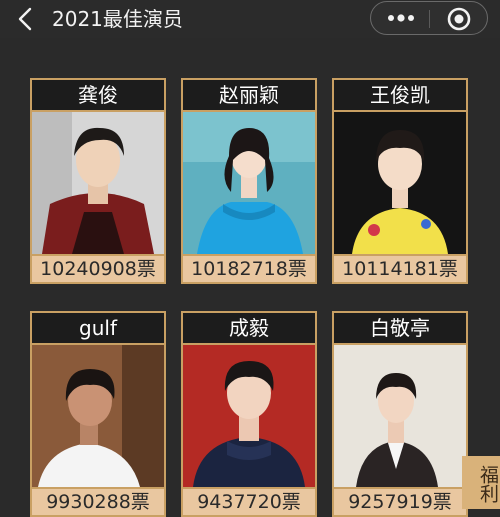 The width and height of the screenshot is (500, 517). What do you see at coordinates (98, 502) in the screenshot?
I see `vote-count: 9930288票` at bounding box center [98, 502].